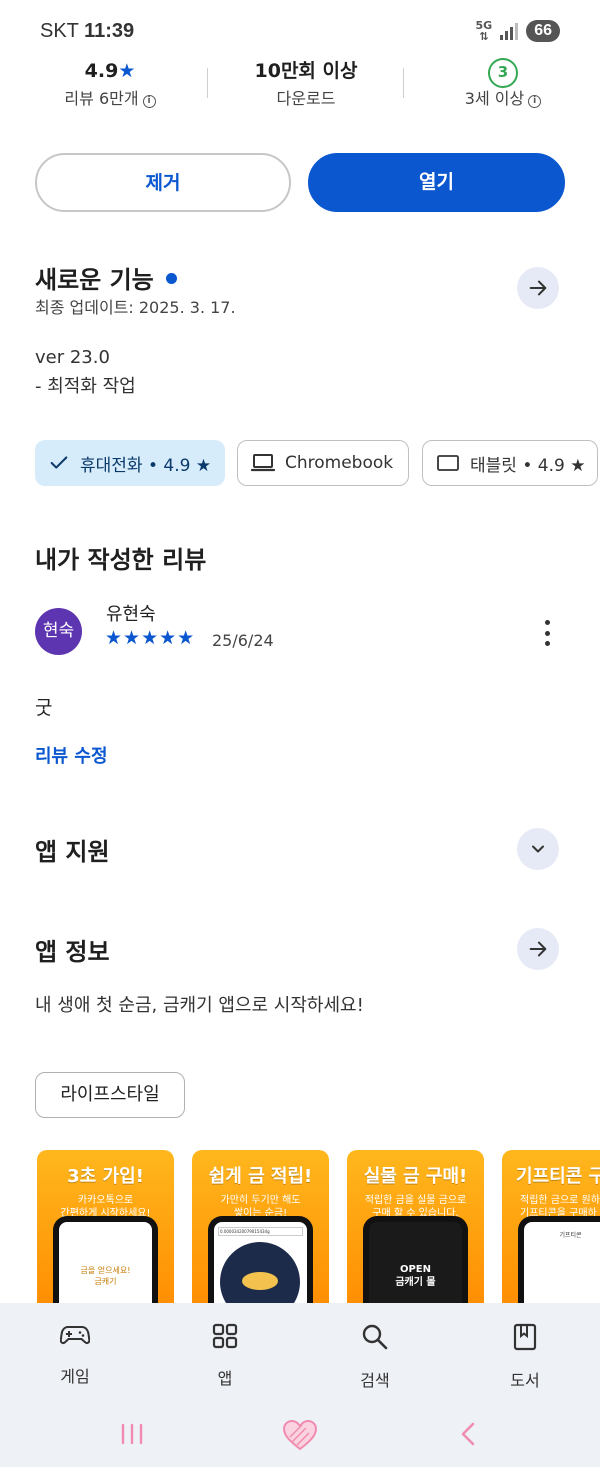 The image size is (600, 1467). I want to click on back-icon, so click(468, 1434).